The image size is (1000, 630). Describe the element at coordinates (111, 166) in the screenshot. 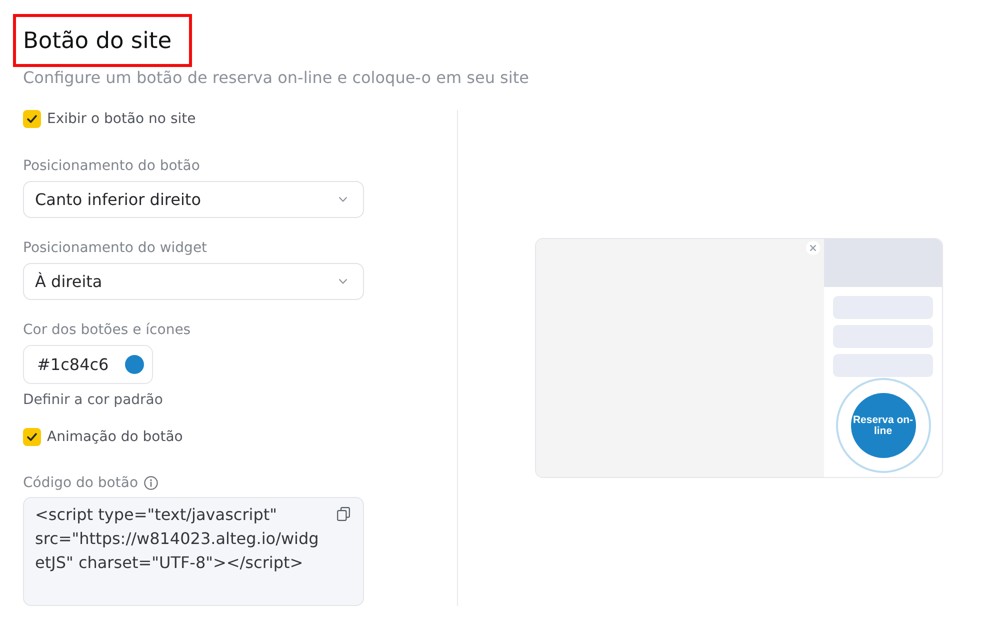

I see `field-label: Posicionamento do botão` at that location.